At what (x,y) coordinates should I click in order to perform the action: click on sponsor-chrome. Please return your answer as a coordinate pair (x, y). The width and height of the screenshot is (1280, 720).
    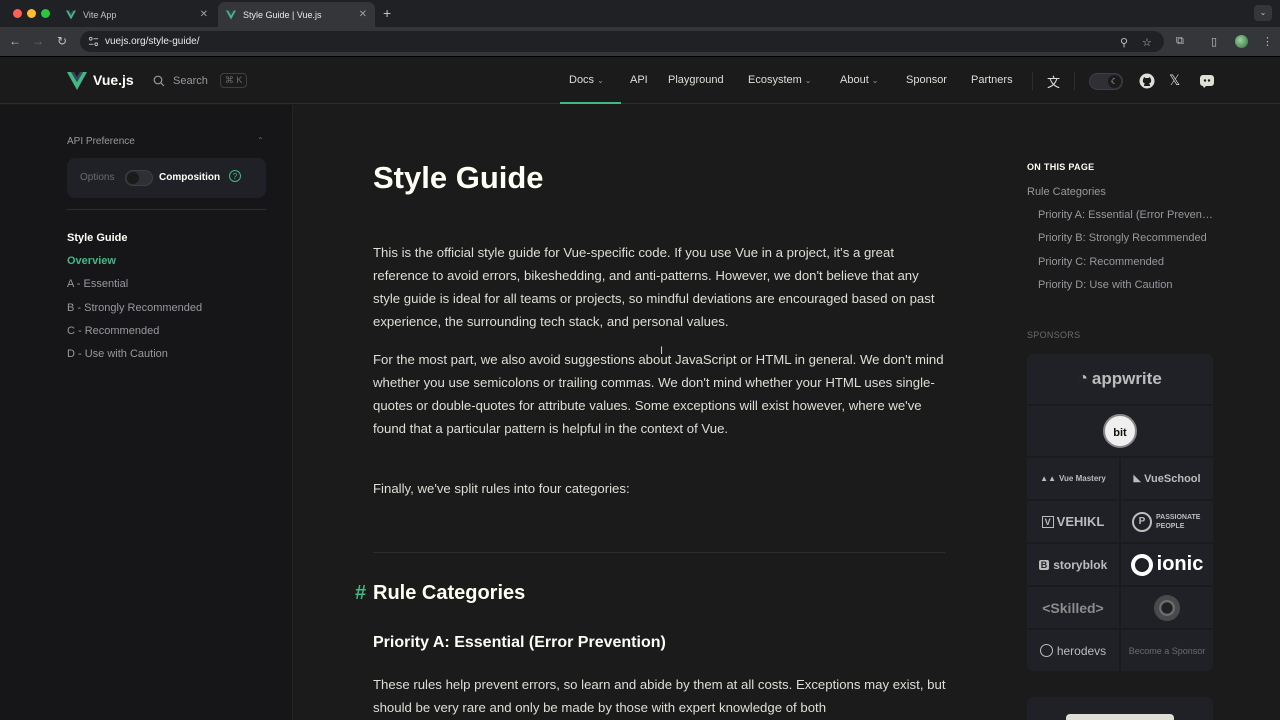
    Looking at the image, I should click on (1167, 607).